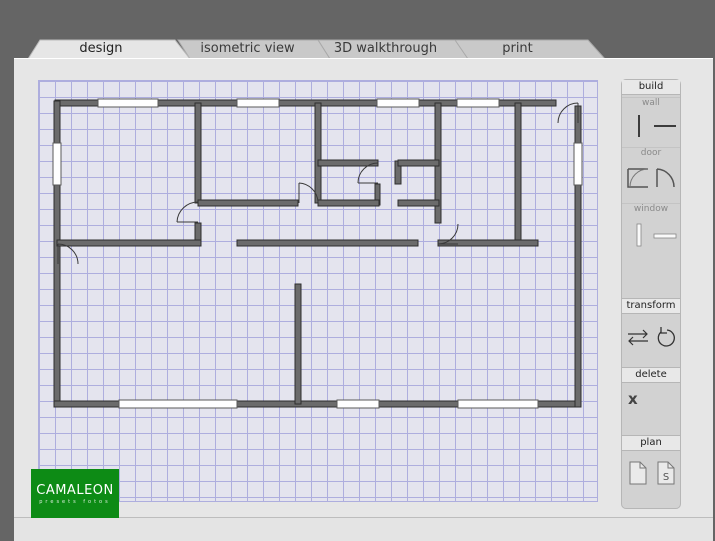 This screenshot has width=715, height=541. I want to click on tab-print: print, so click(517, 49).